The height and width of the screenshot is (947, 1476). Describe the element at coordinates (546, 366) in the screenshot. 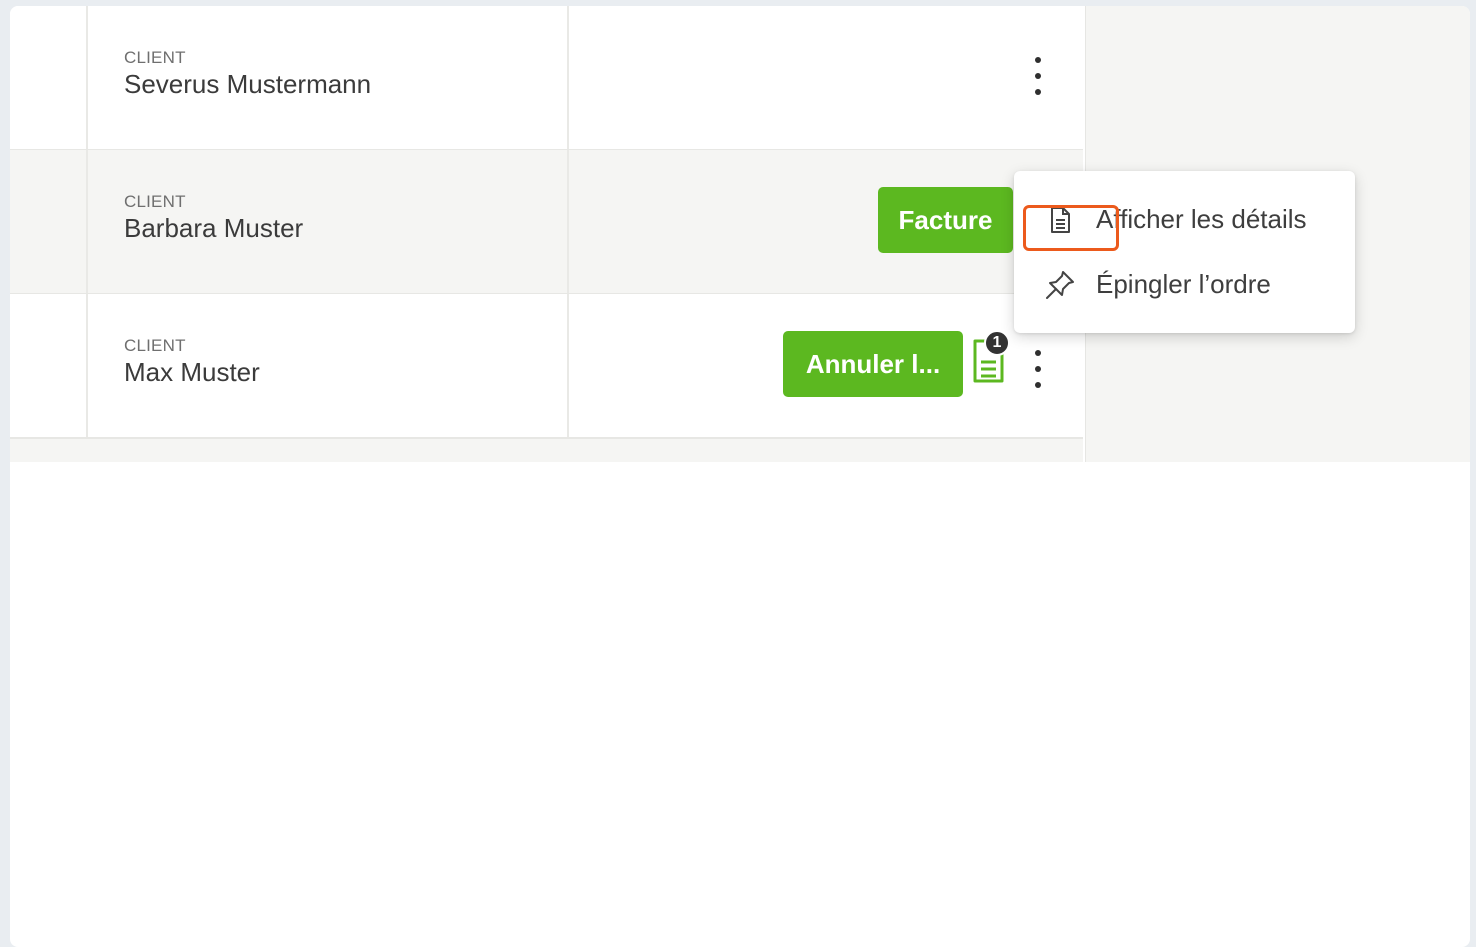

I see `table-row: CLIENT Max Muster Annuler l... 1` at that location.